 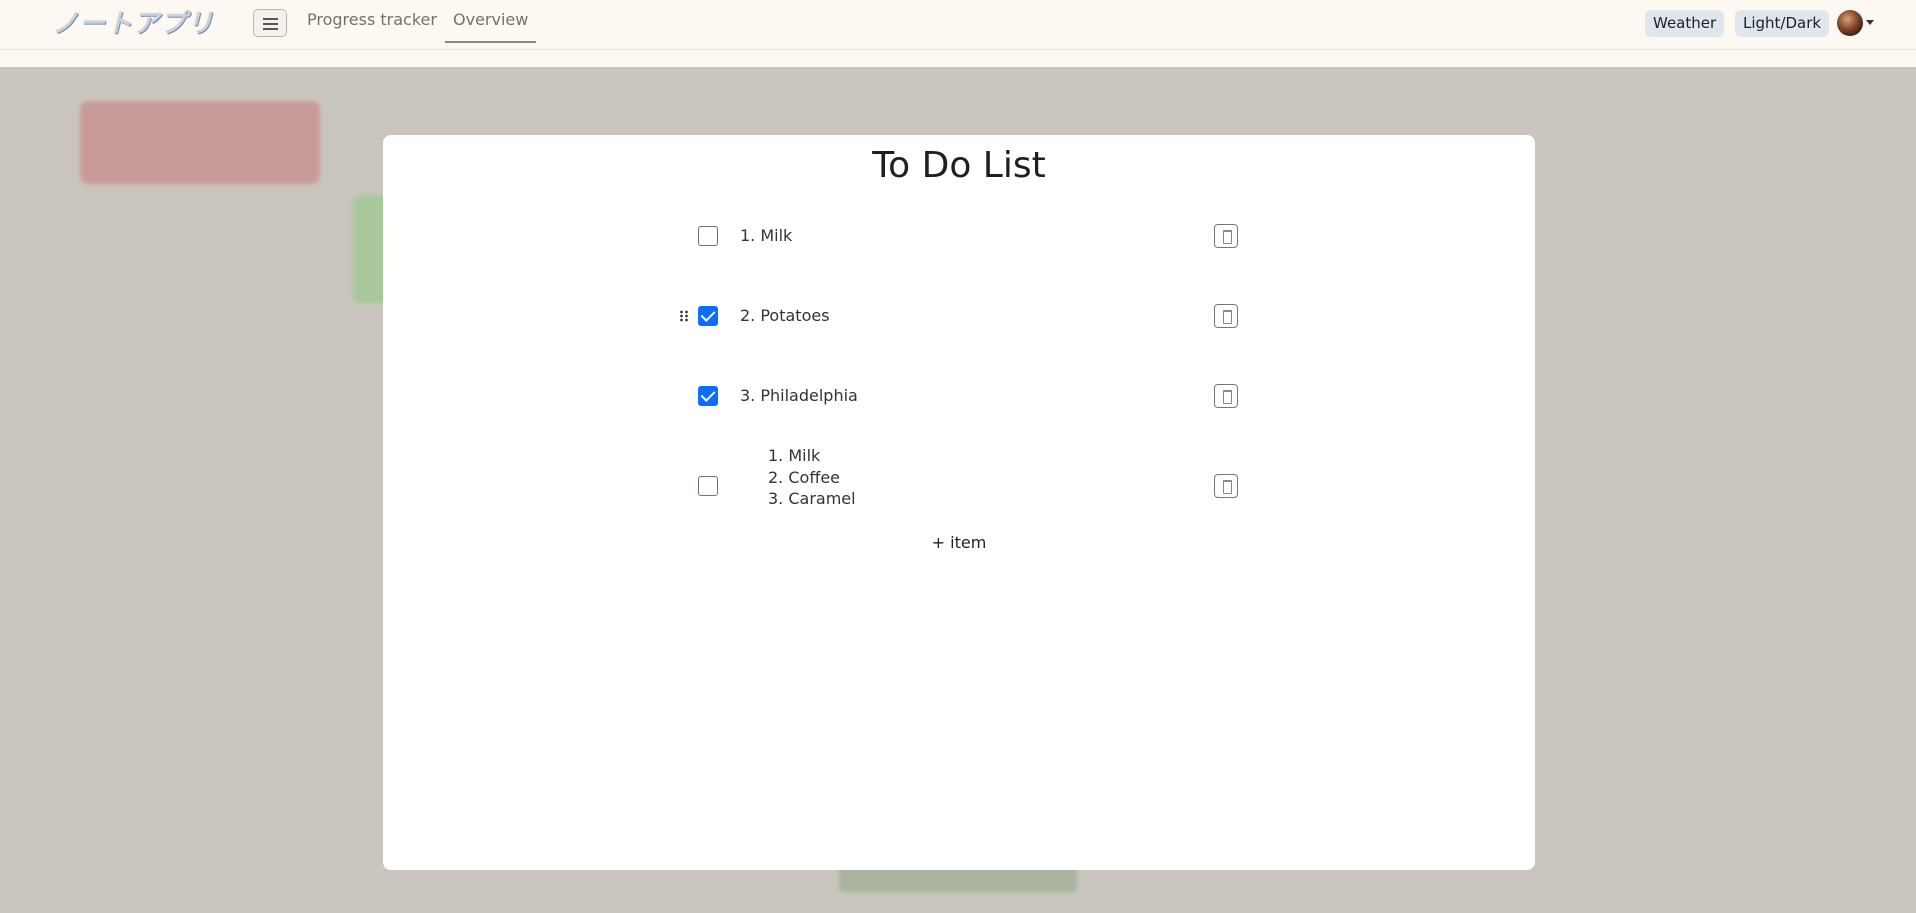 What do you see at coordinates (959, 542) in the screenshot?
I see `add-item-button: + item` at bounding box center [959, 542].